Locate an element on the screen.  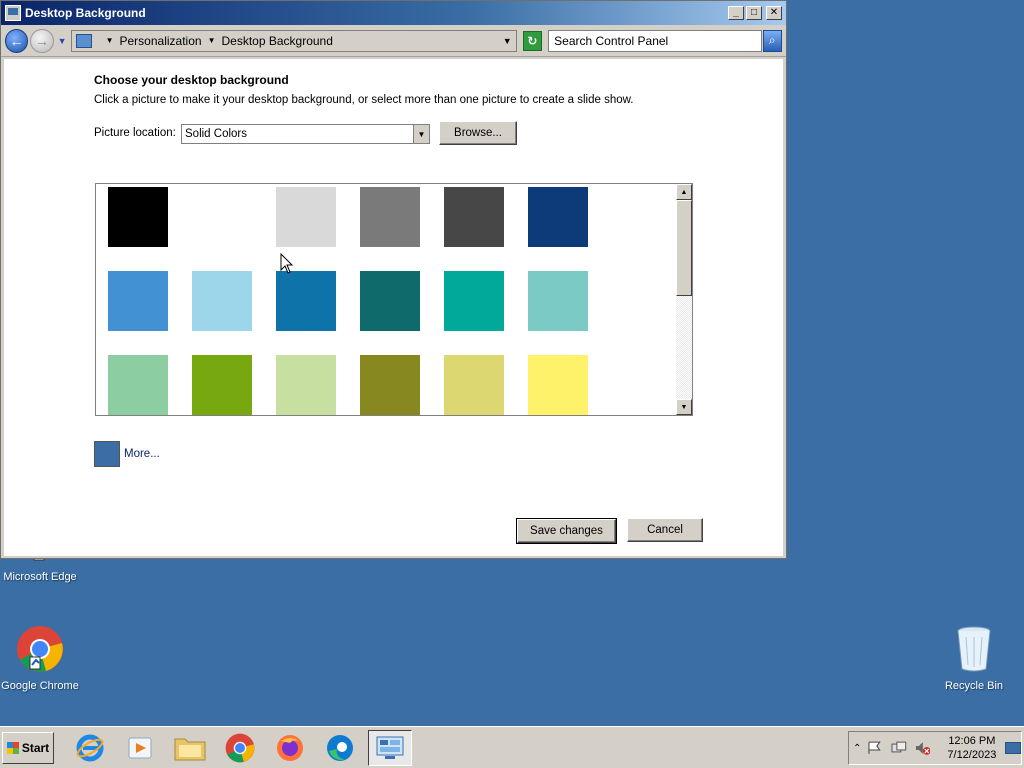
refresh-icon: ↻ is located at coordinates (532, 40).